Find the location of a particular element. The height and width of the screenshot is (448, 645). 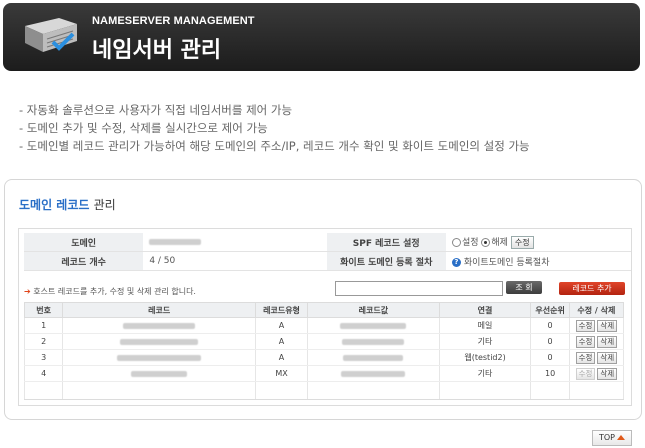

col-type: 레코드유형 is located at coordinates (281, 310).